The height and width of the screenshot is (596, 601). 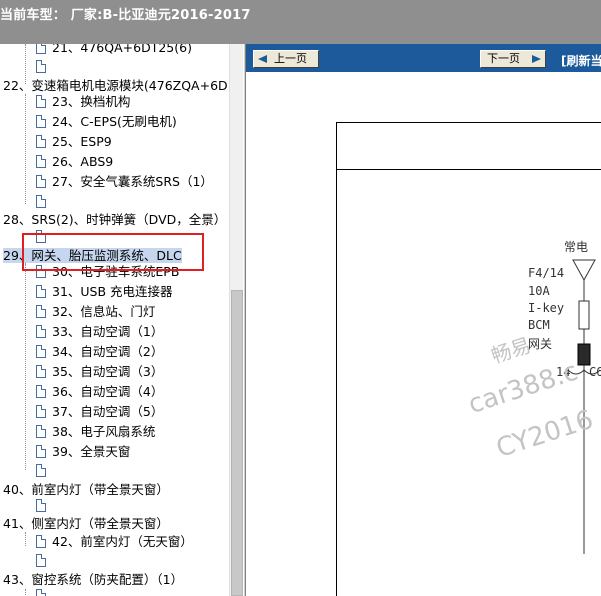 I want to click on tree-item-label: 23、换档机构, so click(x=91, y=101).